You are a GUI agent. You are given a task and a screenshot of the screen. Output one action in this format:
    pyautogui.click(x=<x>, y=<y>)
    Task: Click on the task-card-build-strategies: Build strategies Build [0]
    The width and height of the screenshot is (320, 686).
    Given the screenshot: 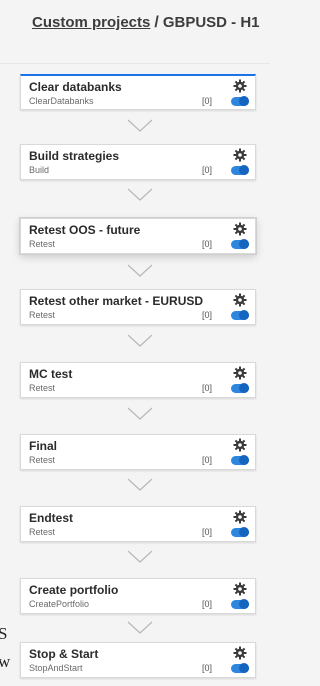 What is the action you would take?
    pyautogui.click(x=138, y=162)
    